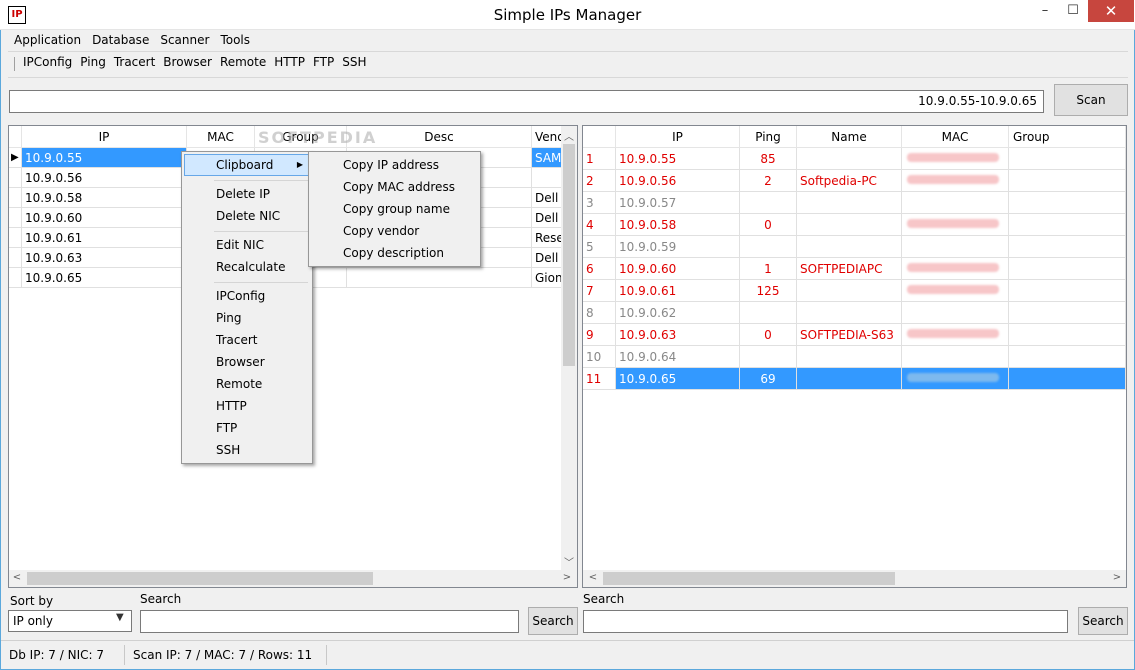  What do you see at coordinates (210, 428) in the screenshot?
I see `menu-item-ftp: FTP` at bounding box center [210, 428].